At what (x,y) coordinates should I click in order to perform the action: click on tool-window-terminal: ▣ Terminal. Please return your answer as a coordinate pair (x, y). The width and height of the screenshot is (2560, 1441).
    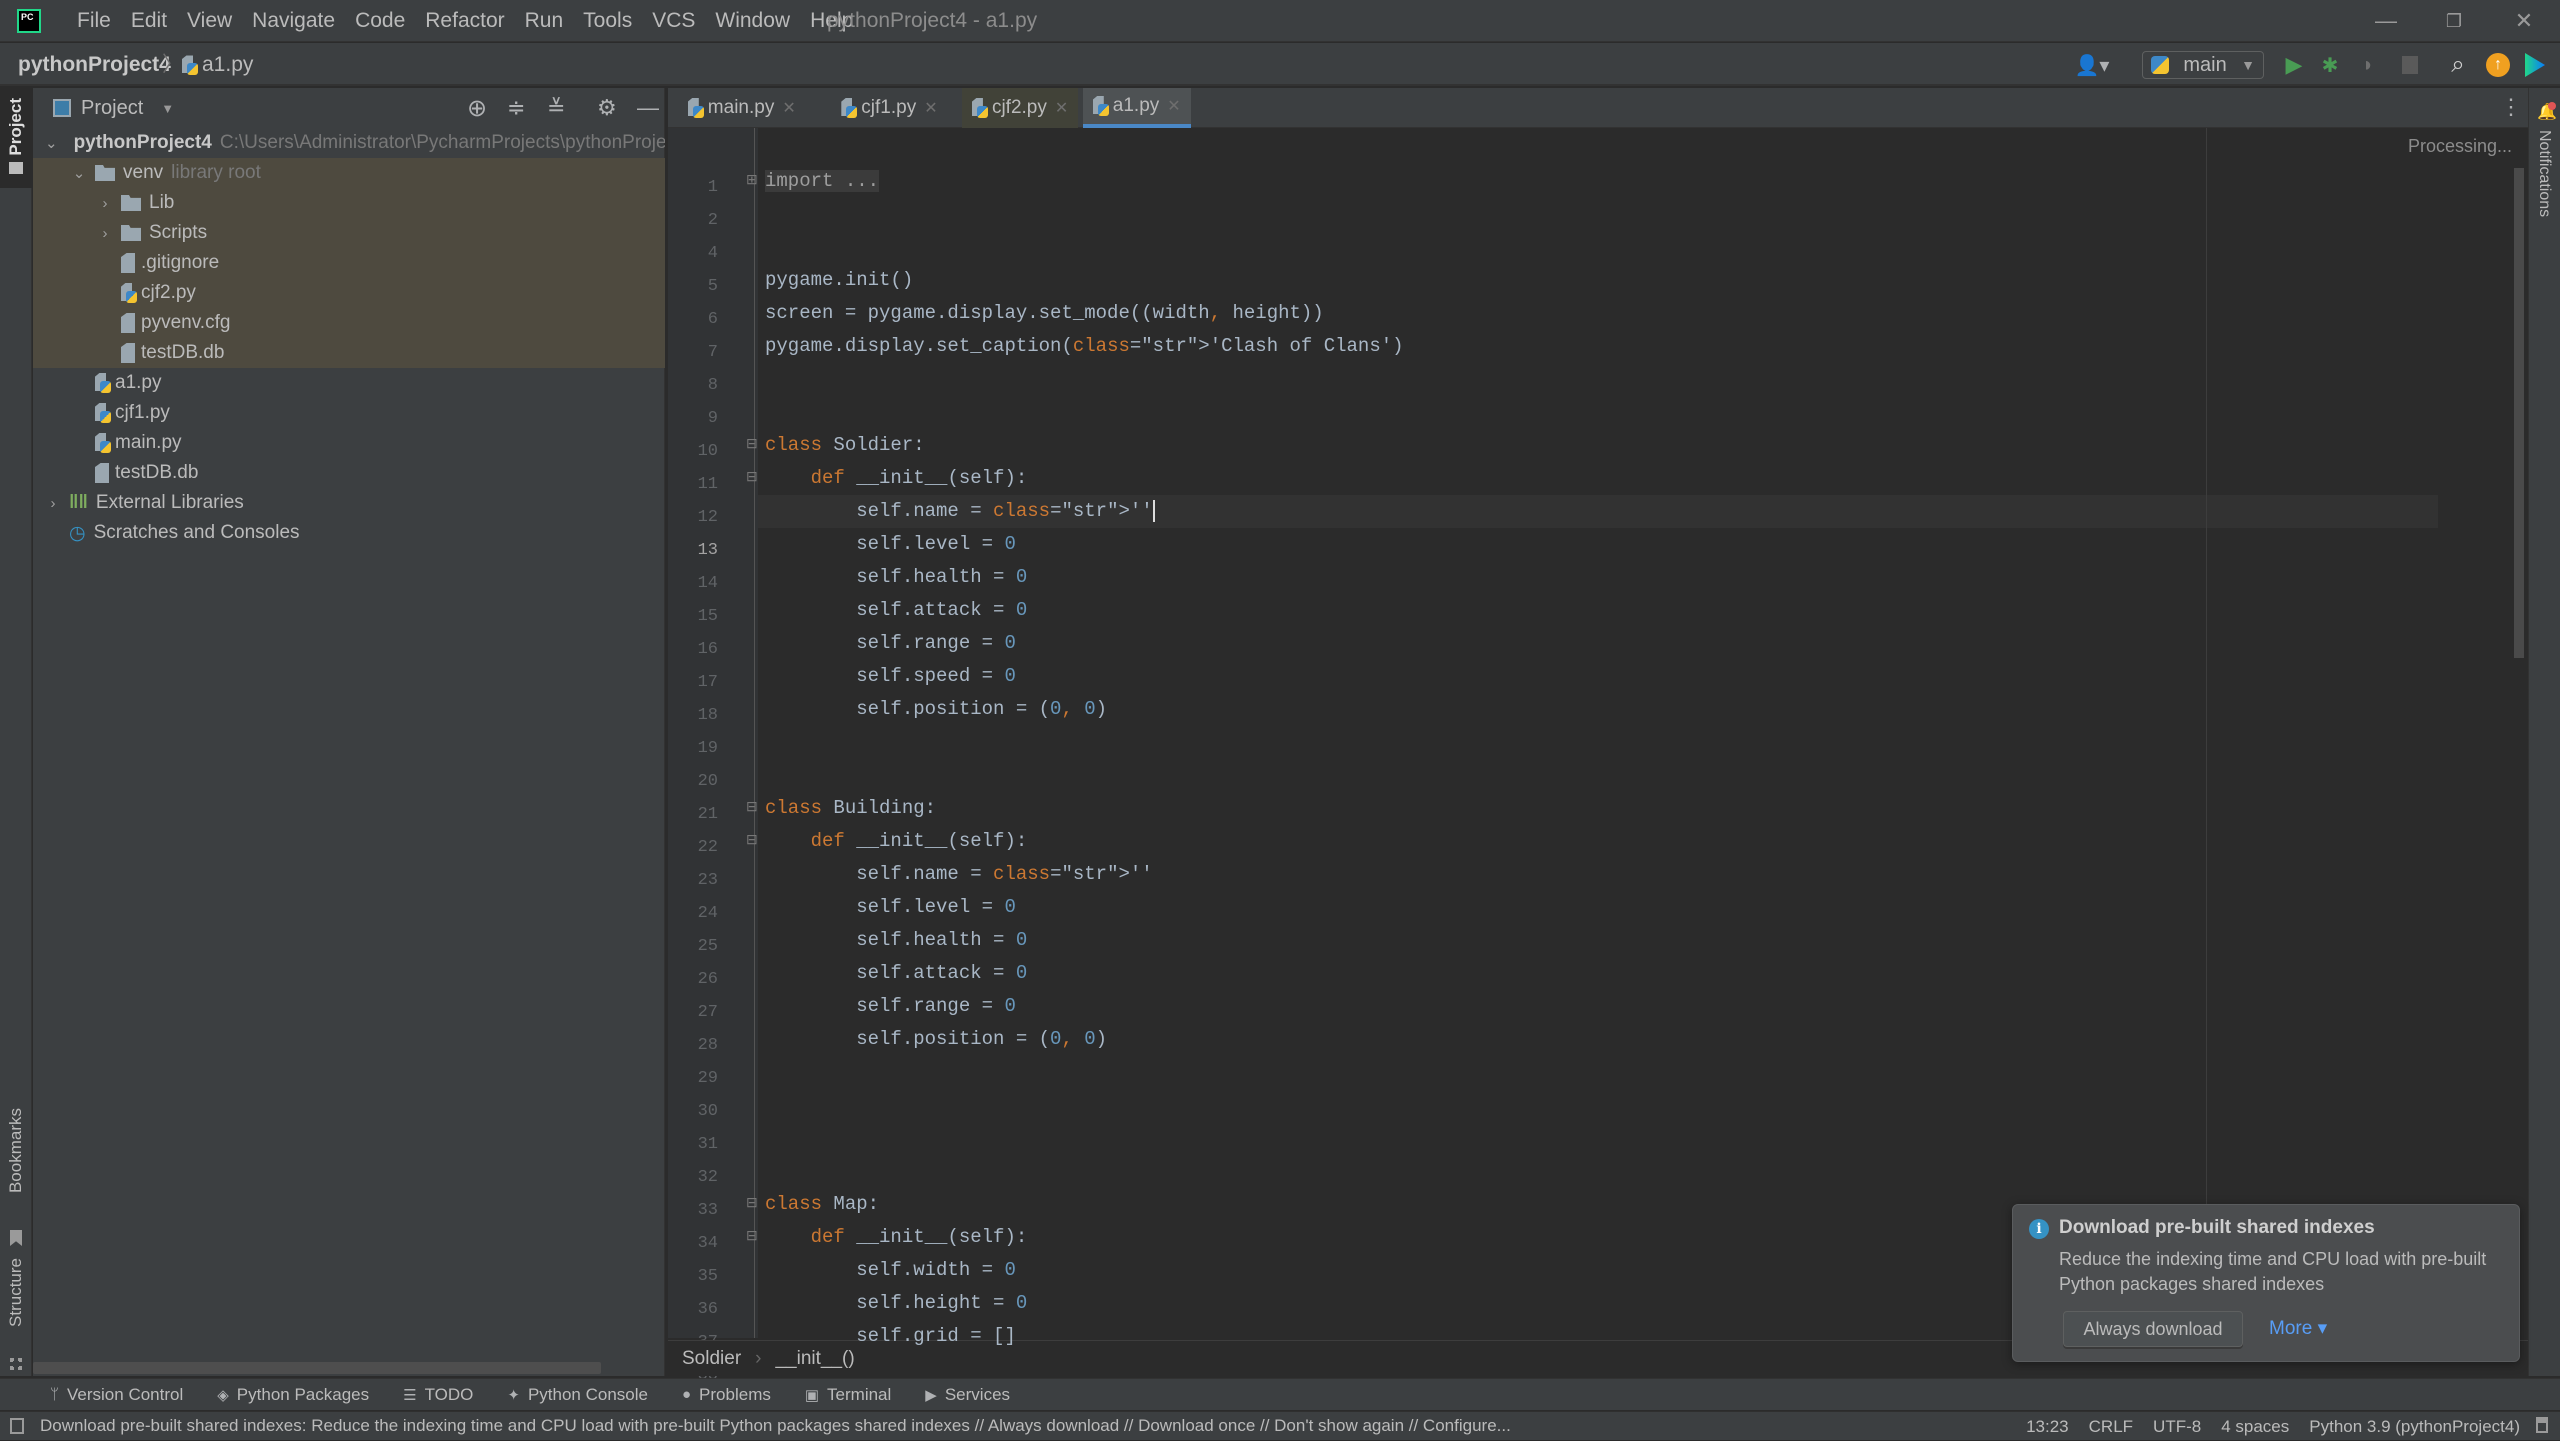
    Looking at the image, I should click on (848, 1395).